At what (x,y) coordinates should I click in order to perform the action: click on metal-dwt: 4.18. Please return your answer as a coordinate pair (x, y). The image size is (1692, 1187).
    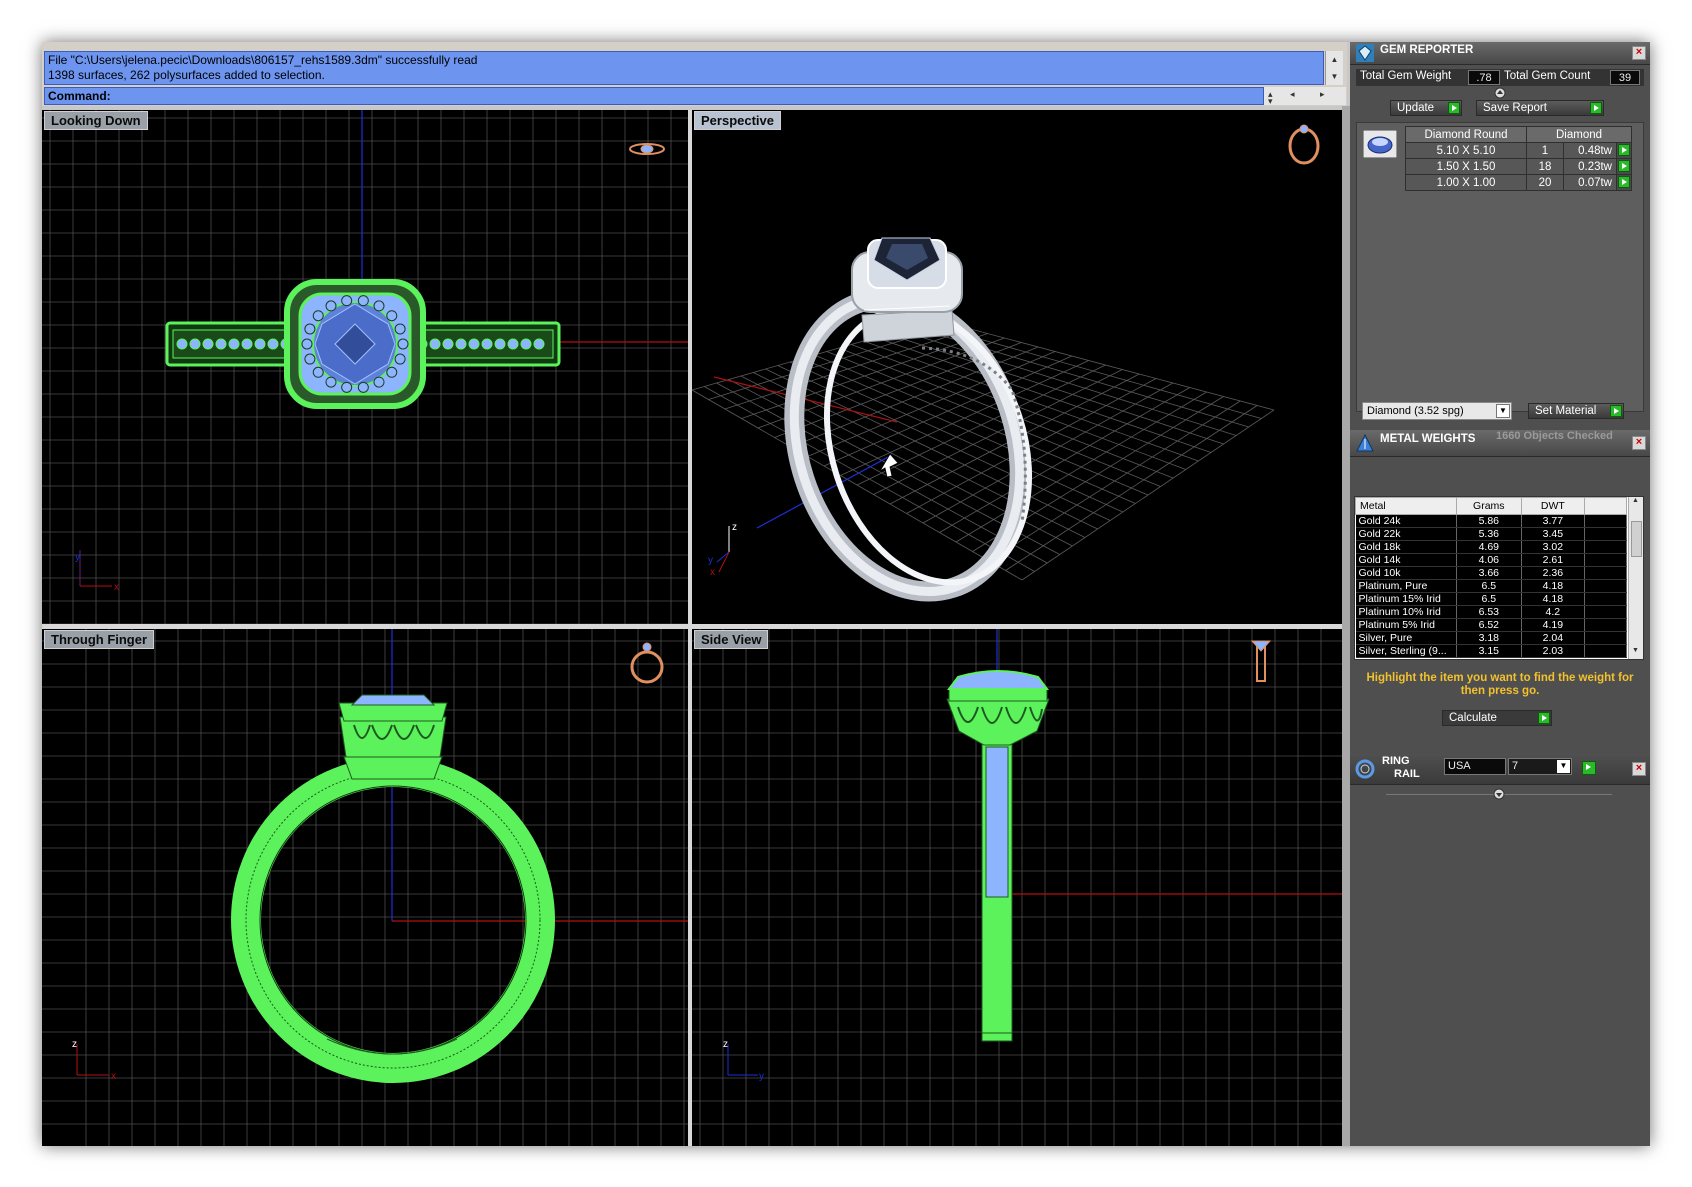
    Looking at the image, I should click on (1553, 586).